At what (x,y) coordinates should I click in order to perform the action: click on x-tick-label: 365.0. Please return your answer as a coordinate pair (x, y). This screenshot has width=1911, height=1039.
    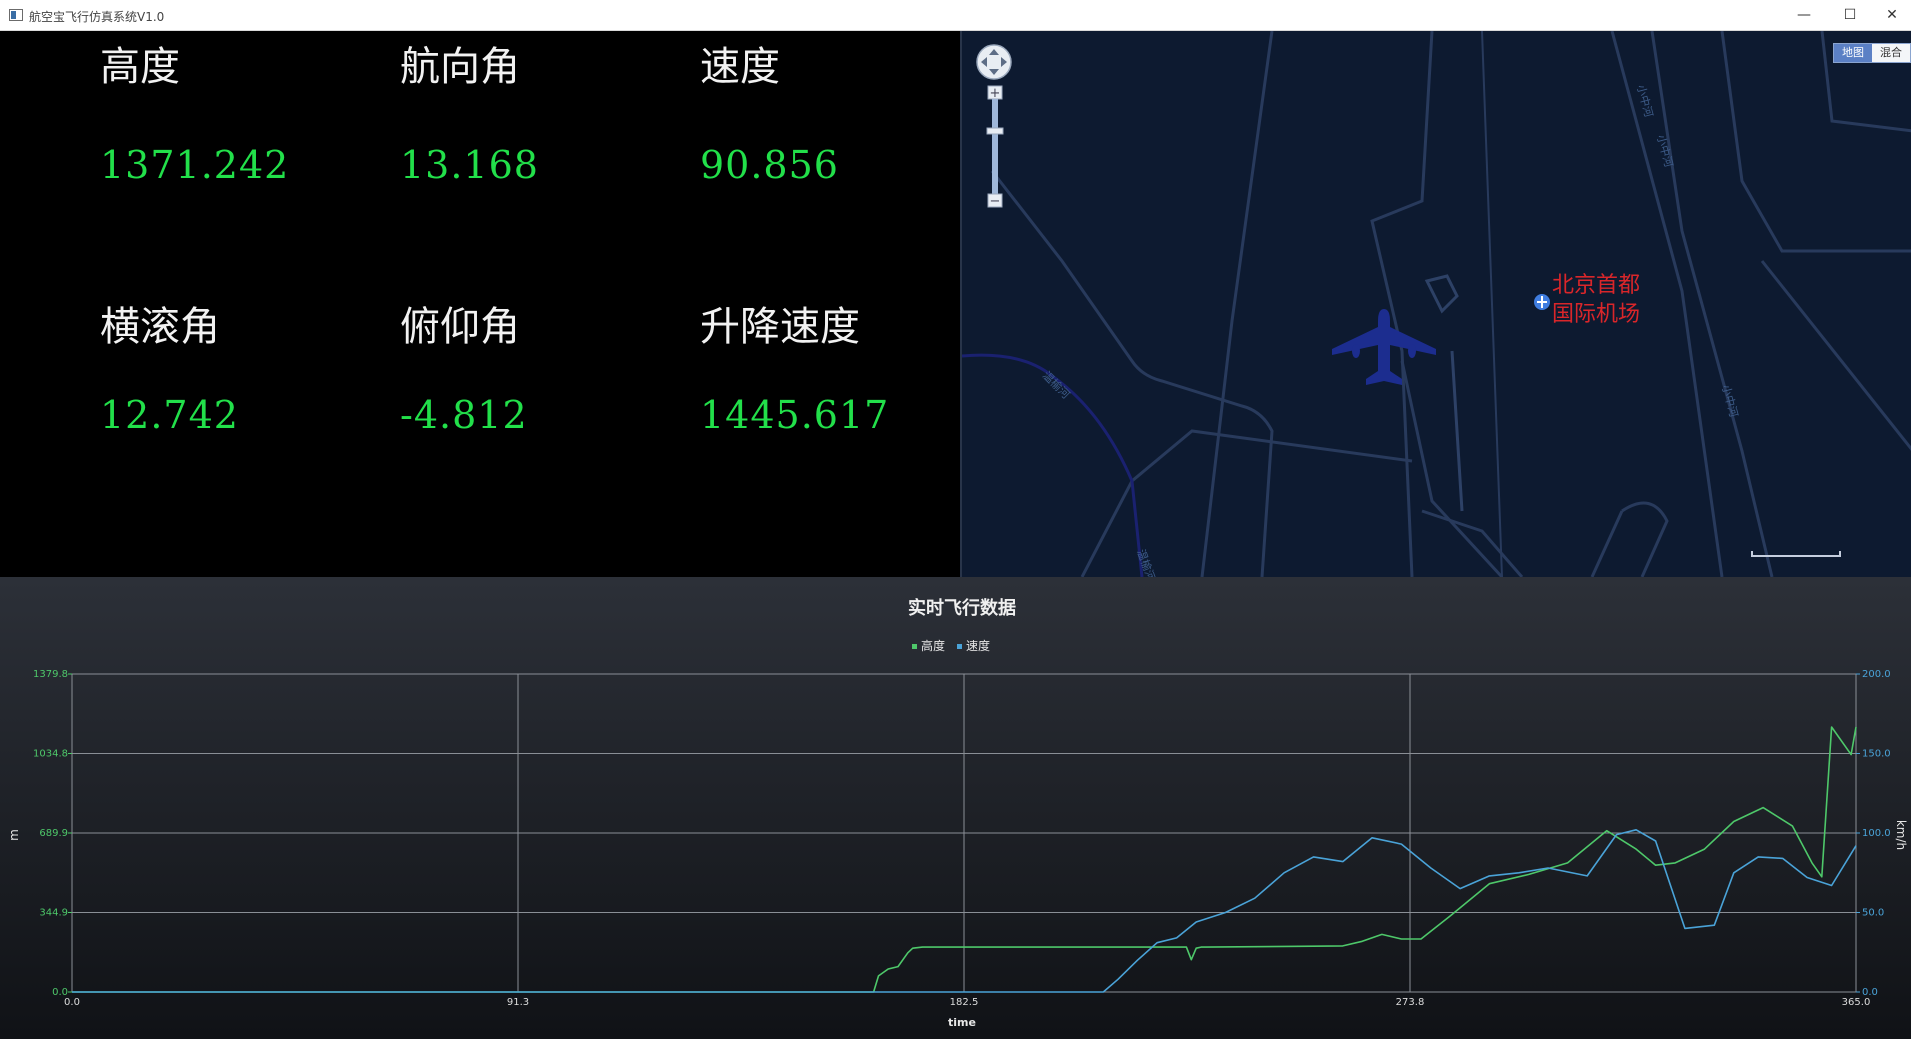
    Looking at the image, I should click on (1856, 1002).